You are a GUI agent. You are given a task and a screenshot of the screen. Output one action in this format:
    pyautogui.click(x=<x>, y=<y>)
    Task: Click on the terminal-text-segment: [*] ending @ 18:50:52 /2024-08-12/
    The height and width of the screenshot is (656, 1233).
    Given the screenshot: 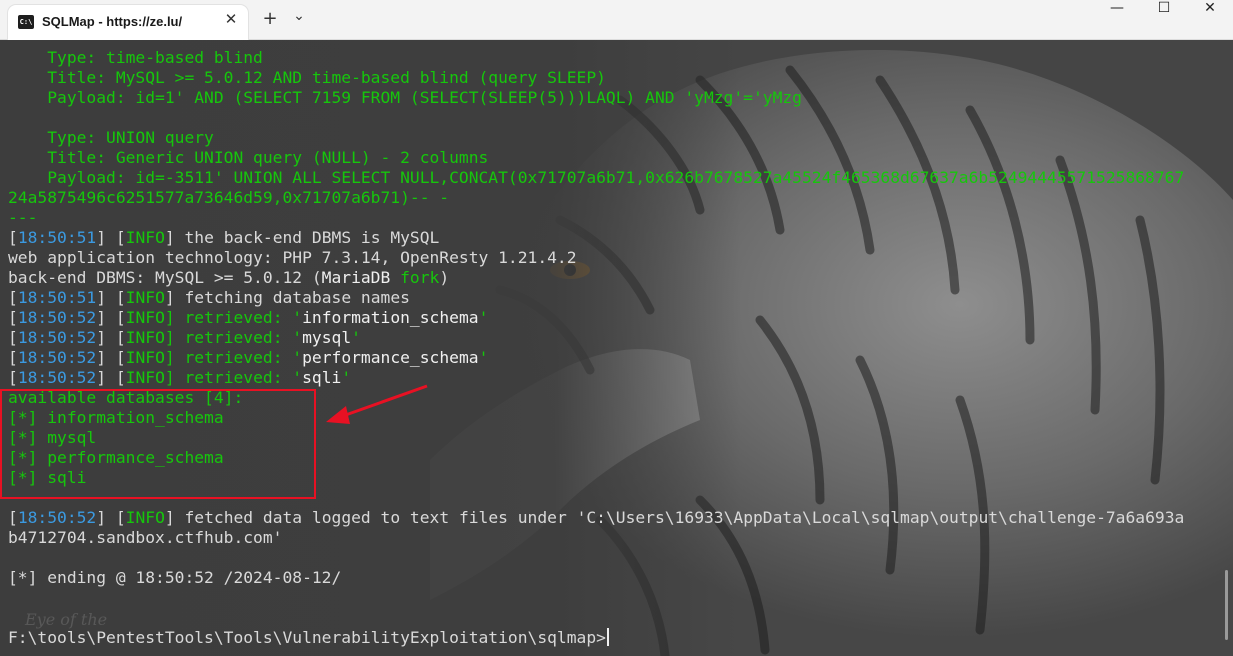 What is the action you would take?
    pyautogui.click(x=175, y=577)
    